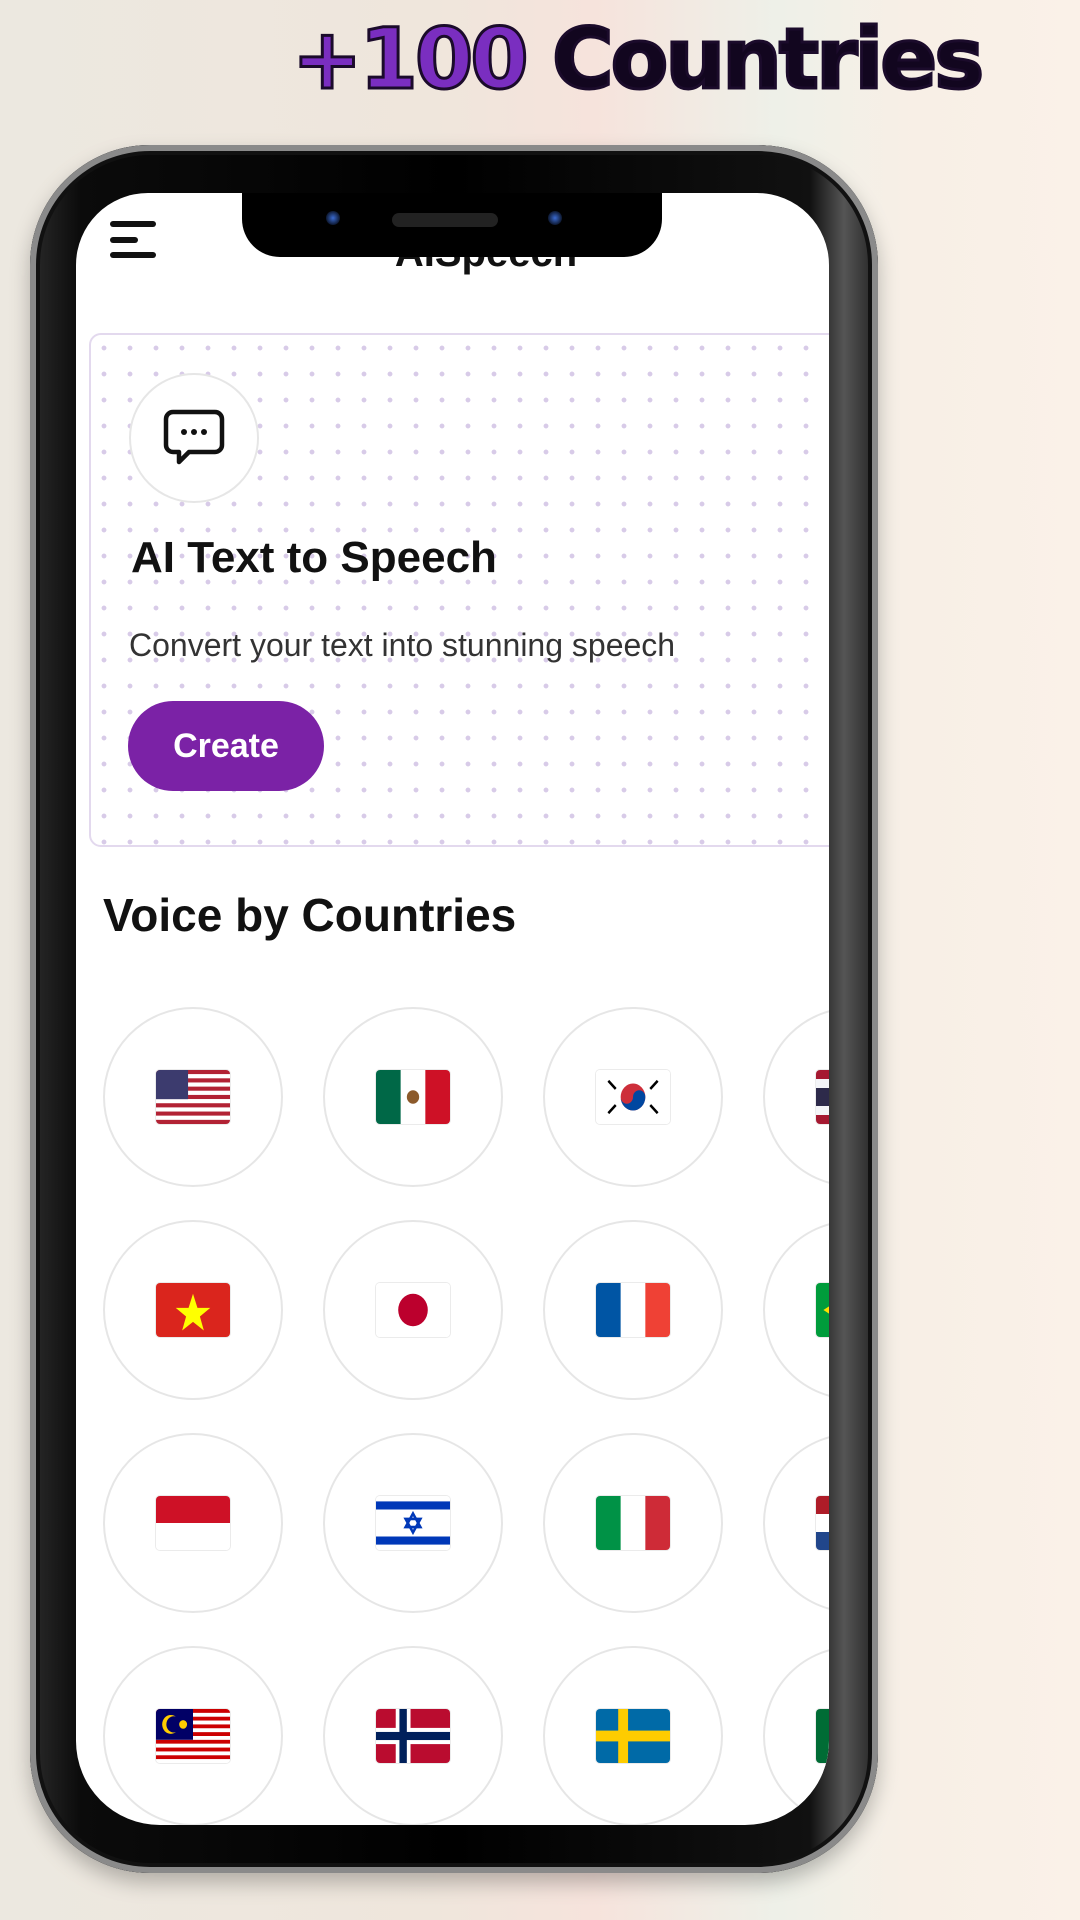 The height and width of the screenshot is (1920, 1080). I want to click on sensor-icon, so click(555, 218).